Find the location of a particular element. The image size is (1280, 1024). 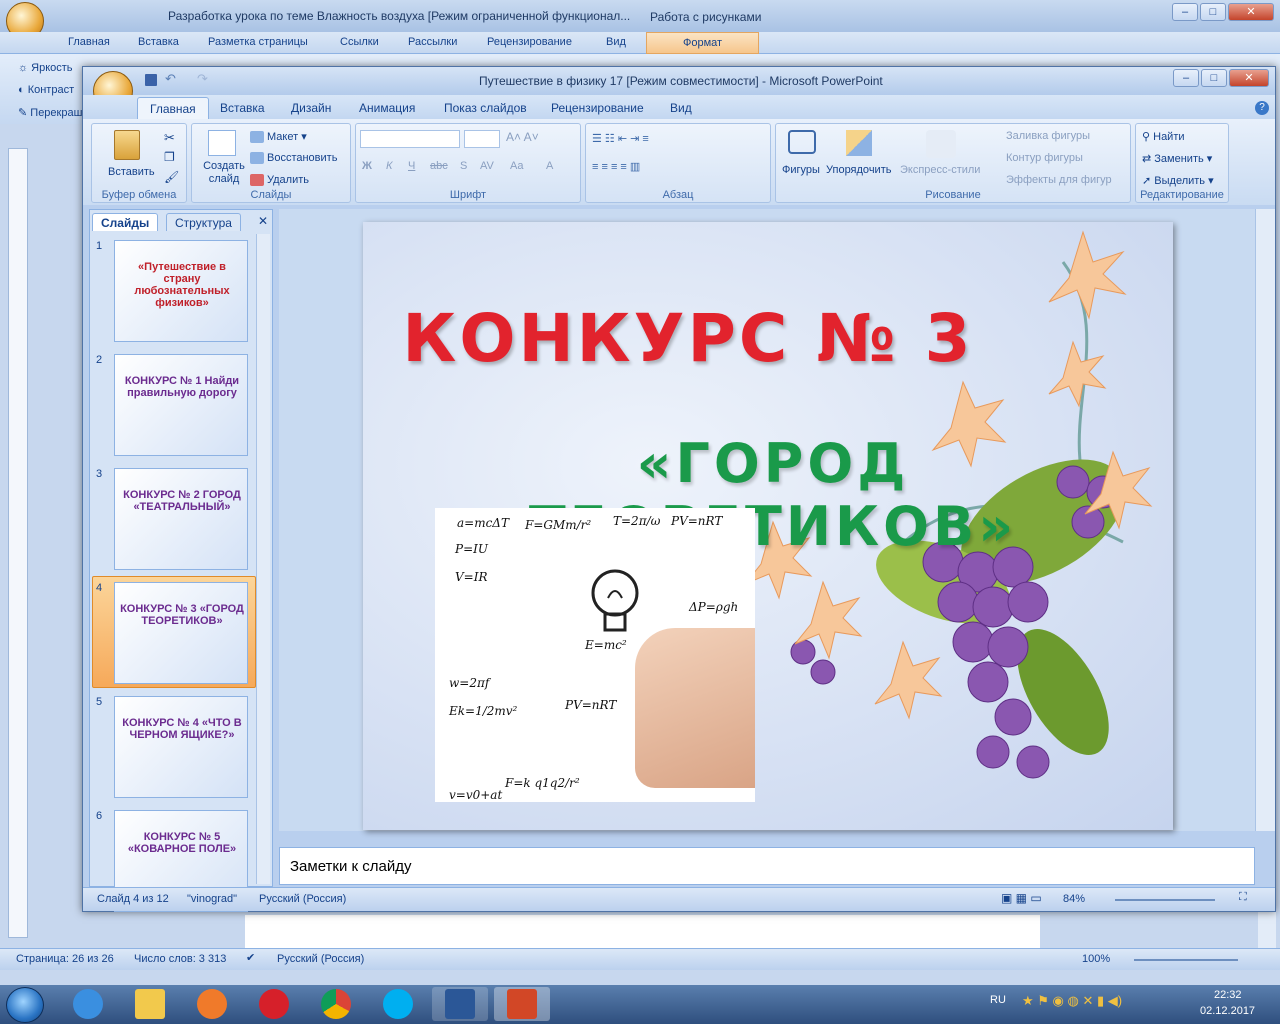

case-icon: Aa is located at coordinates (516, 166).